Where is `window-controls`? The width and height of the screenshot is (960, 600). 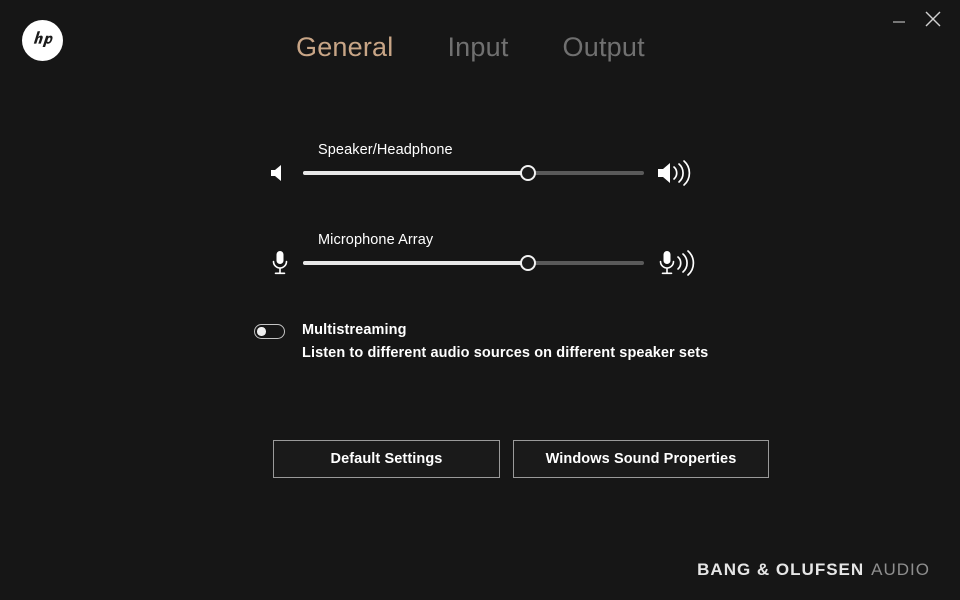
window-controls is located at coordinates (916, 19).